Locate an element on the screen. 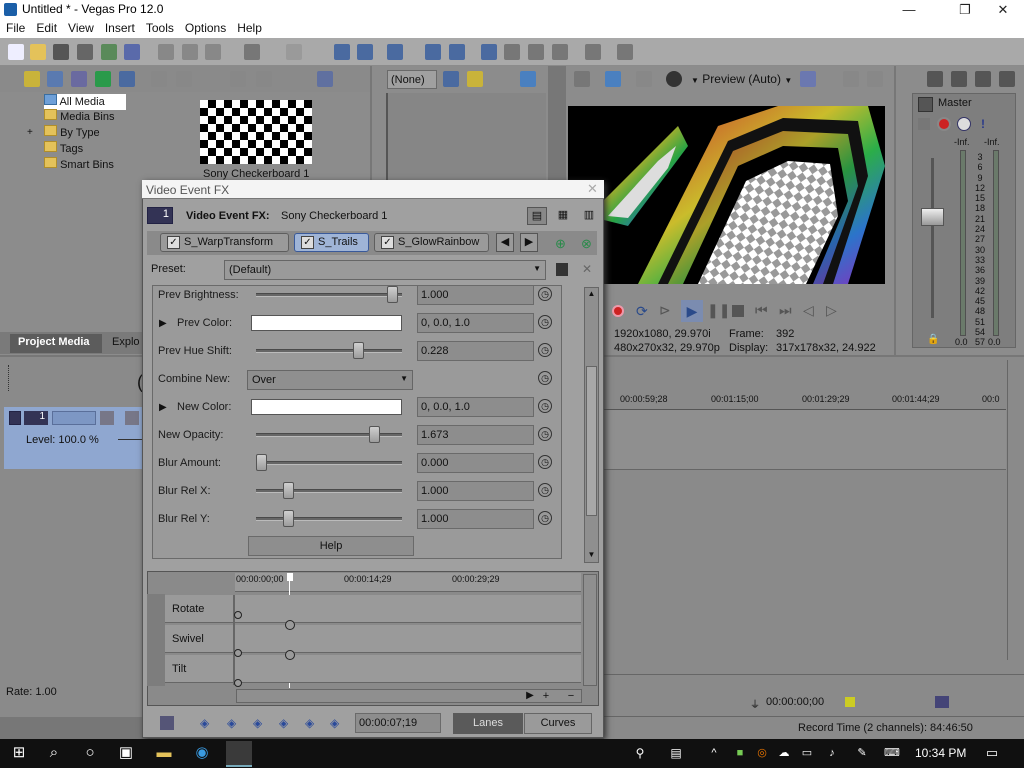 The height and width of the screenshot is (768, 1024). clock: 10:34 PM is located at coordinates (940, 753).